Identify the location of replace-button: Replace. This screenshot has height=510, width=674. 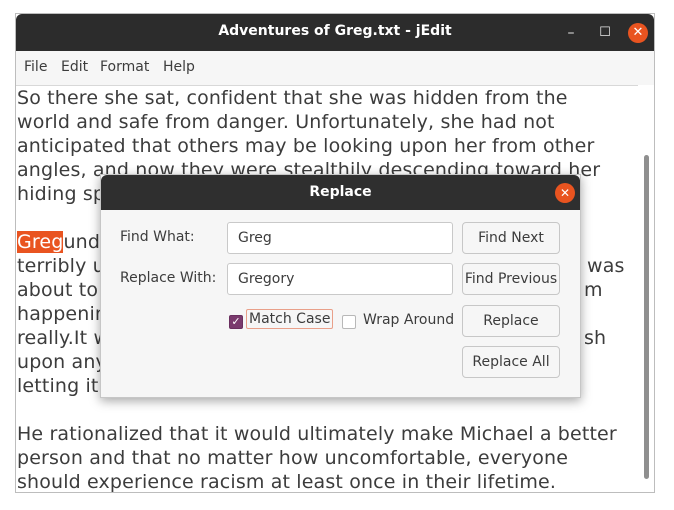
(511, 321).